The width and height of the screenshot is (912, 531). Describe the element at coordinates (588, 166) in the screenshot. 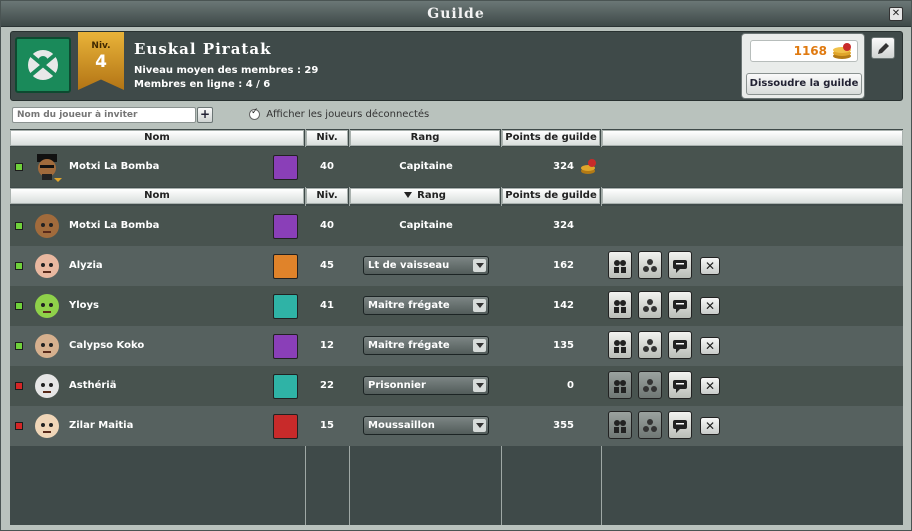

I see `coin-stack-icon` at that location.